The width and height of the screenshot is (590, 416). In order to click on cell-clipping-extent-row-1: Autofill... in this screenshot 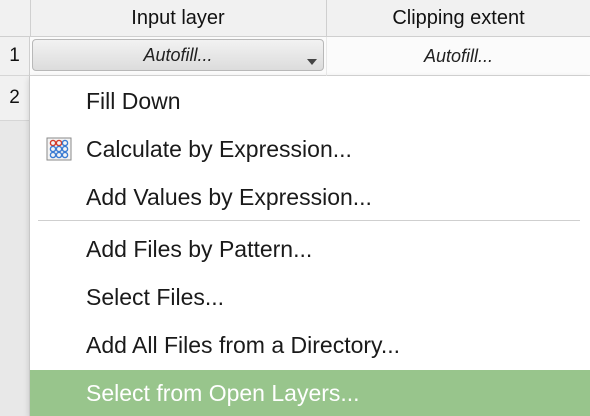, I will do `click(458, 56)`.